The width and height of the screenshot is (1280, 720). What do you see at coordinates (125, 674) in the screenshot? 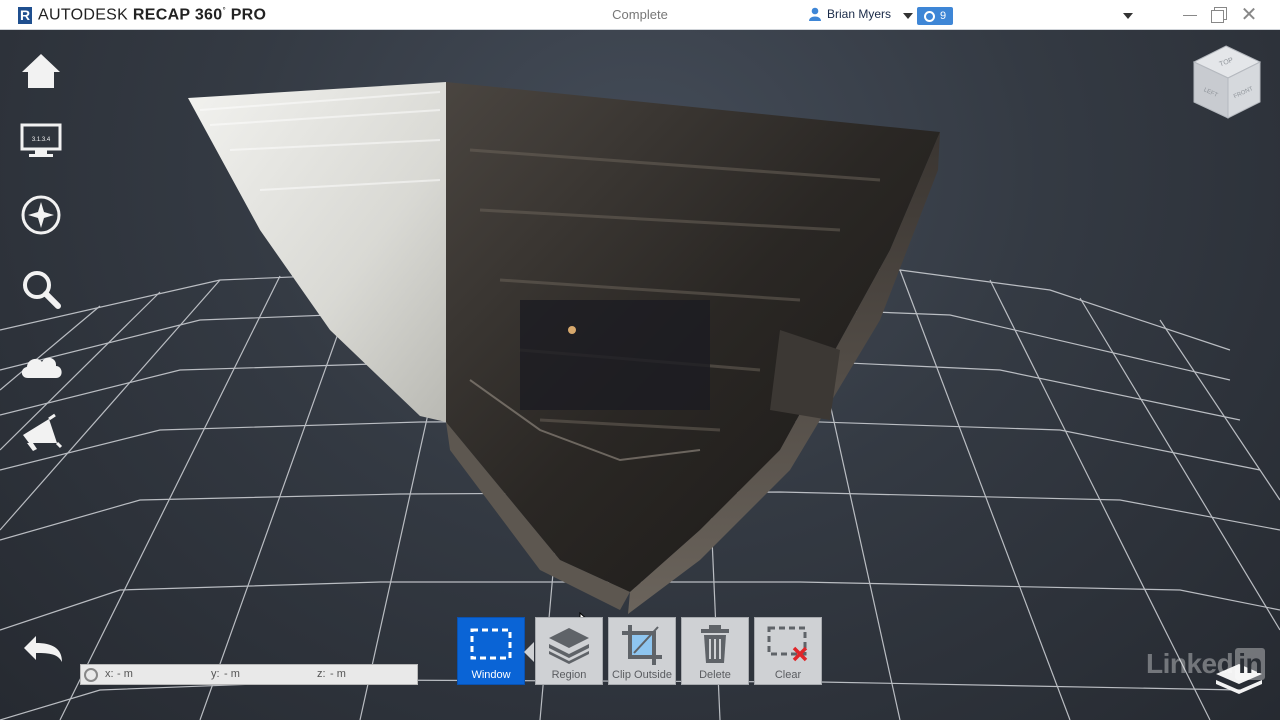
I see `x-value: - m` at bounding box center [125, 674].